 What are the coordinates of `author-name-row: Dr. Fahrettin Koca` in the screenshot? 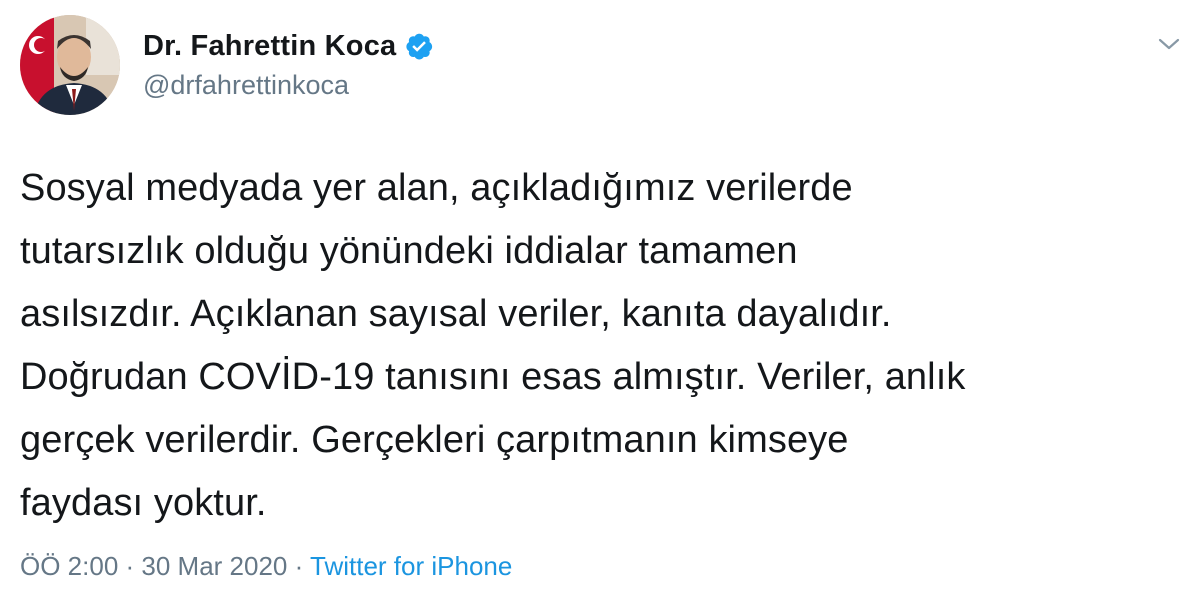 It's located at (288, 46).